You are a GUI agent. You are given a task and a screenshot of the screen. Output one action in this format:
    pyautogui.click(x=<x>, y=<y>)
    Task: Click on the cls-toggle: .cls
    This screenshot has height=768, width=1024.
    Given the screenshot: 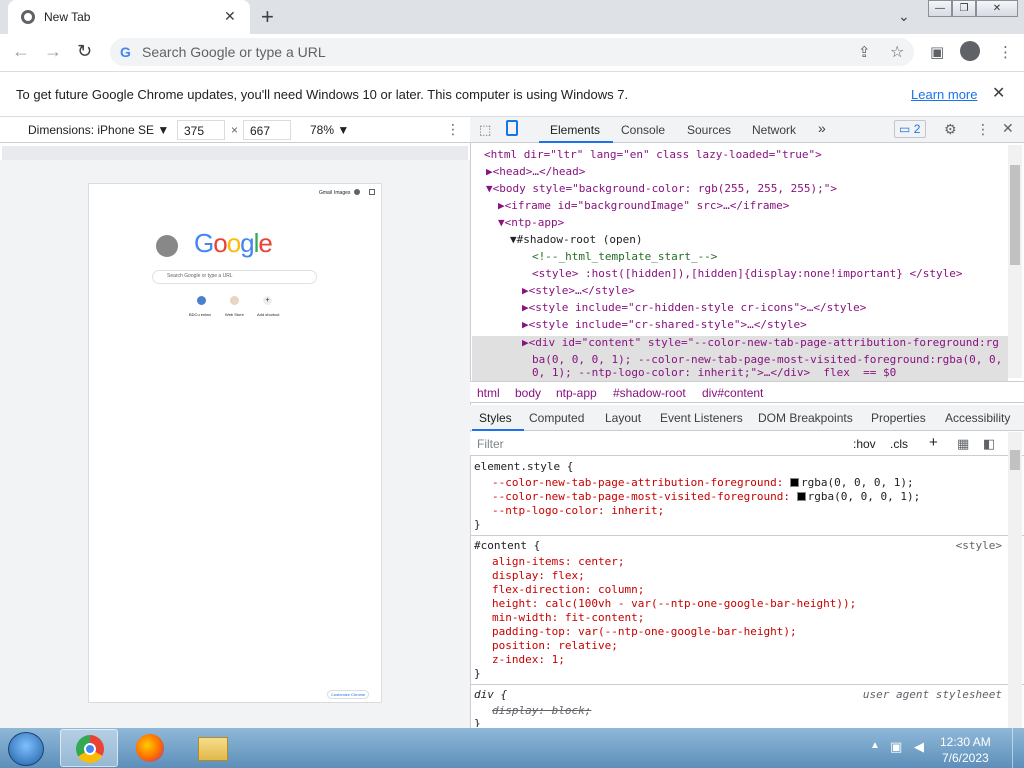 What is the action you would take?
    pyautogui.click(x=899, y=444)
    